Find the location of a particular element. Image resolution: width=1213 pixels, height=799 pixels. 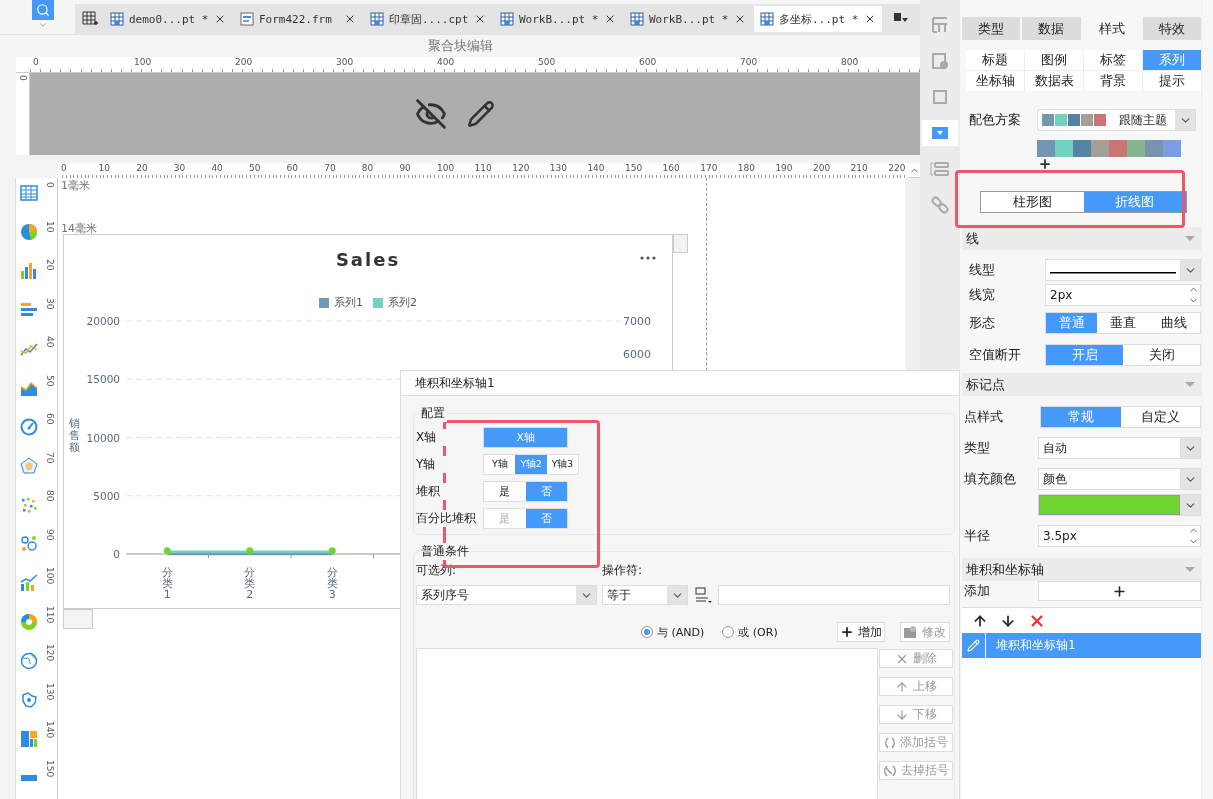

treemap-chart-icon is located at coordinates (29, 739).